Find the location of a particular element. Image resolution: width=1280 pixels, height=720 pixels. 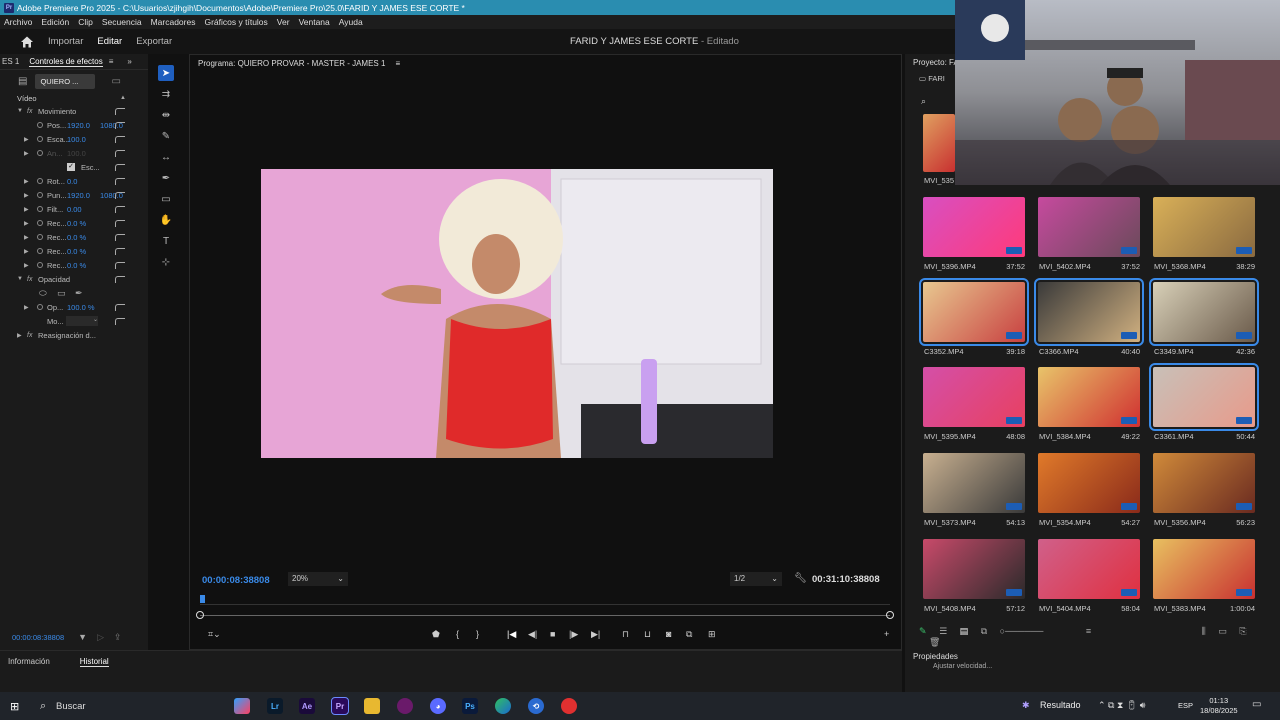

extract-icon: ⊔ is located at coordinates (647, 634).